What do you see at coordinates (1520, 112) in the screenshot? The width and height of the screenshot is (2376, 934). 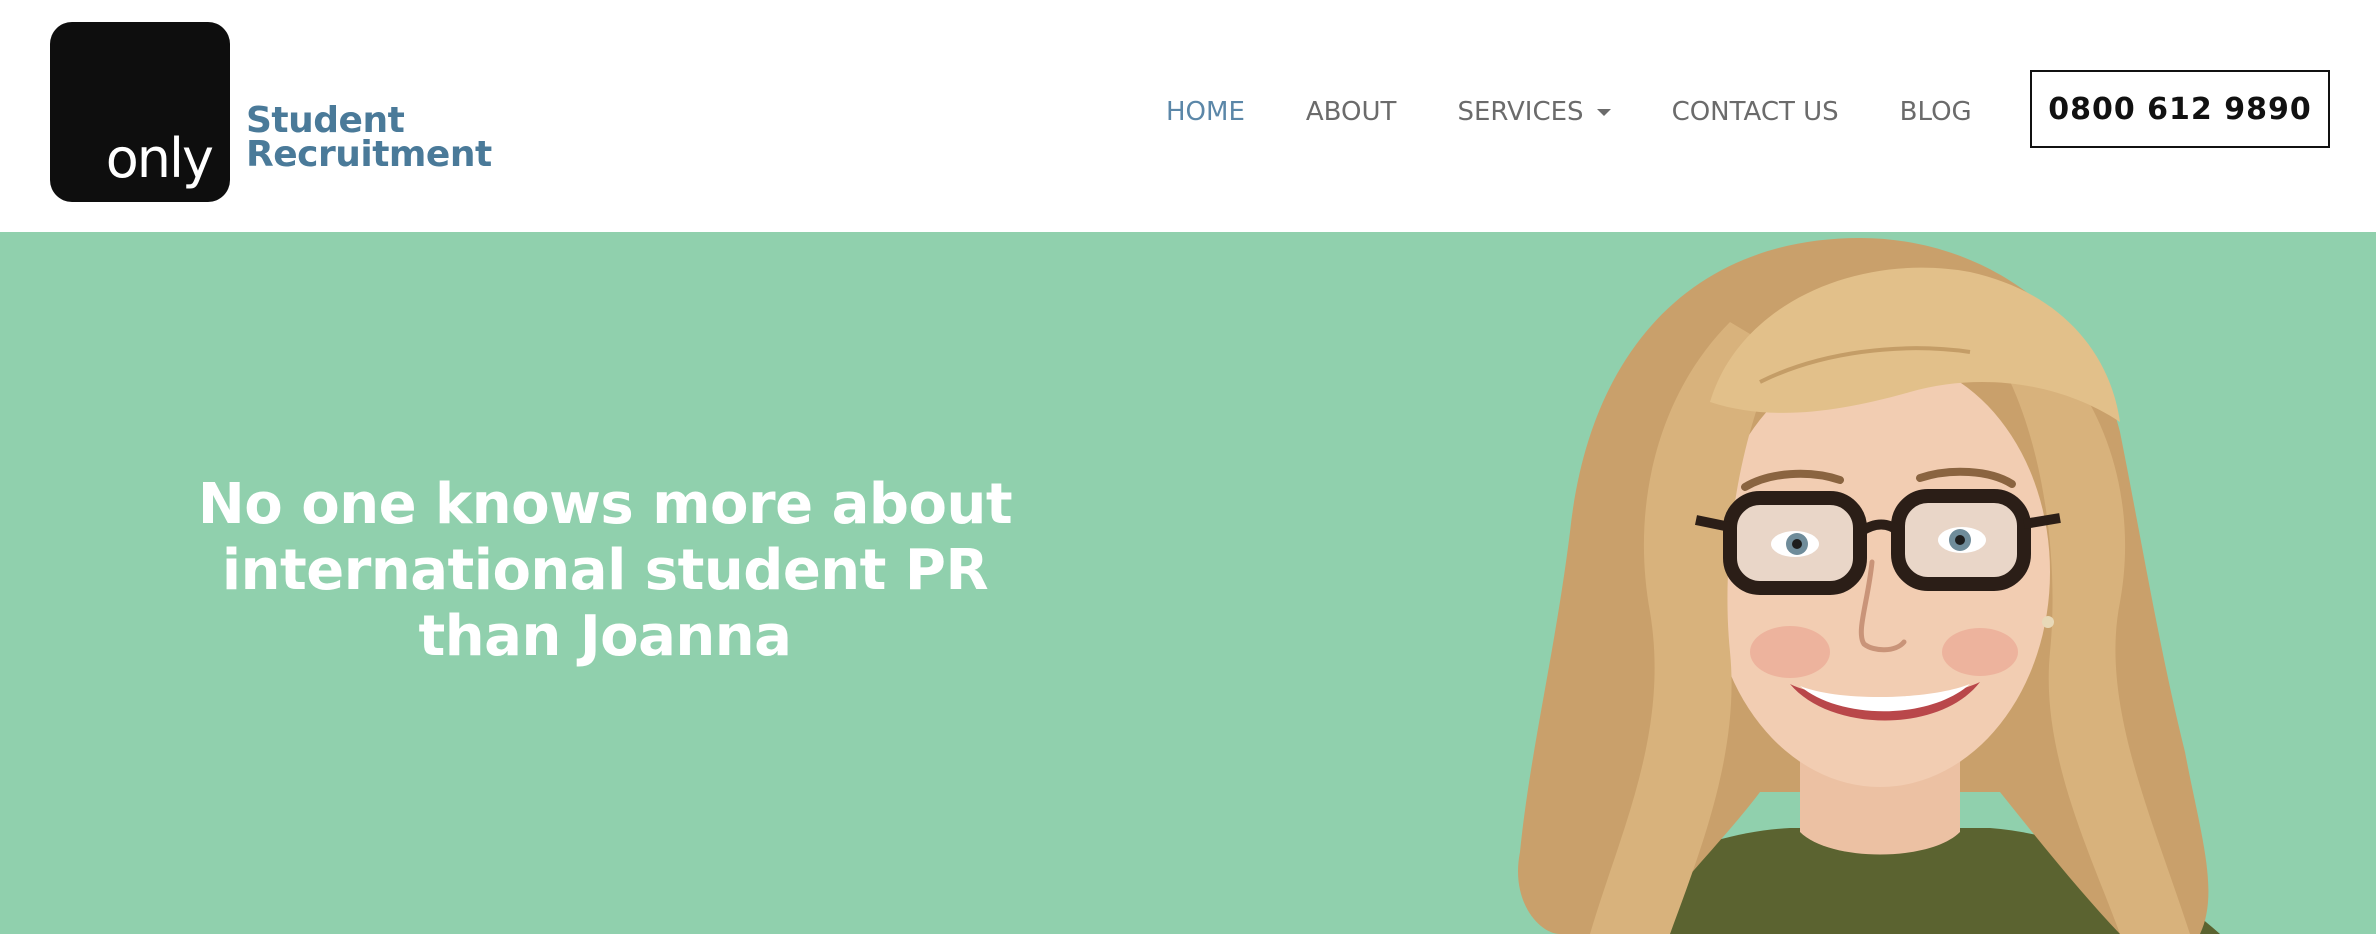 I see `nav-services-label: SERVICES` at bounding box center [1520, 112].